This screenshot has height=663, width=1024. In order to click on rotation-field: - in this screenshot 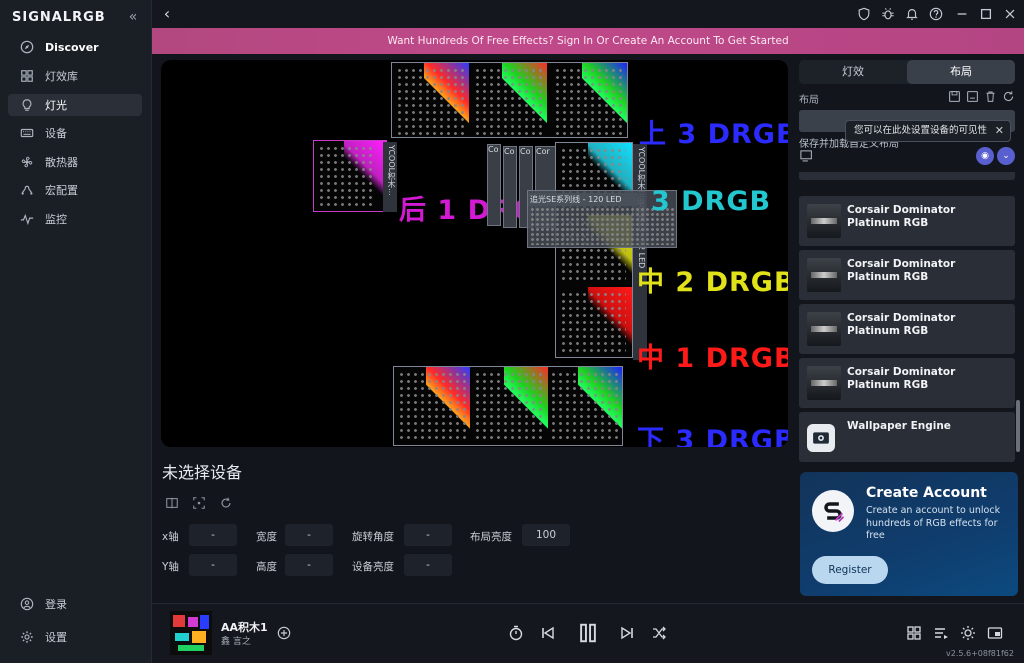, I will do `click(428, 535)`.